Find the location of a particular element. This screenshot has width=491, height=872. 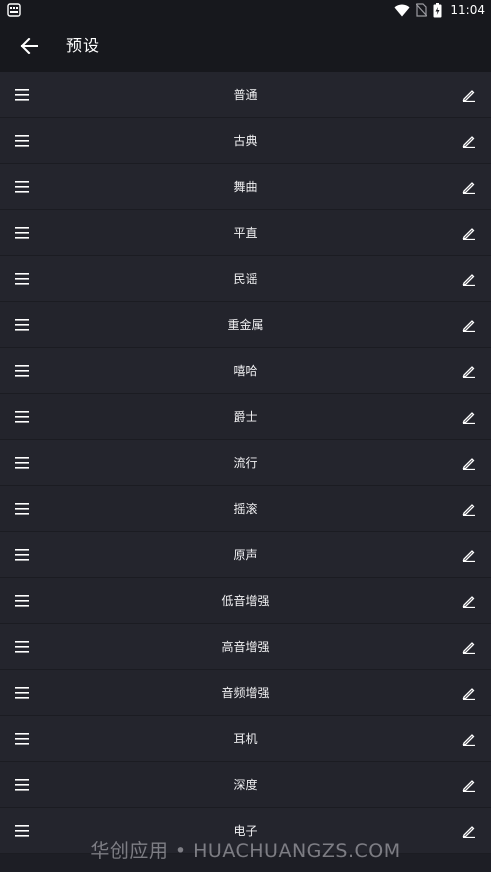

preset-row: 低音增强 is located at coordinates (245, 601).